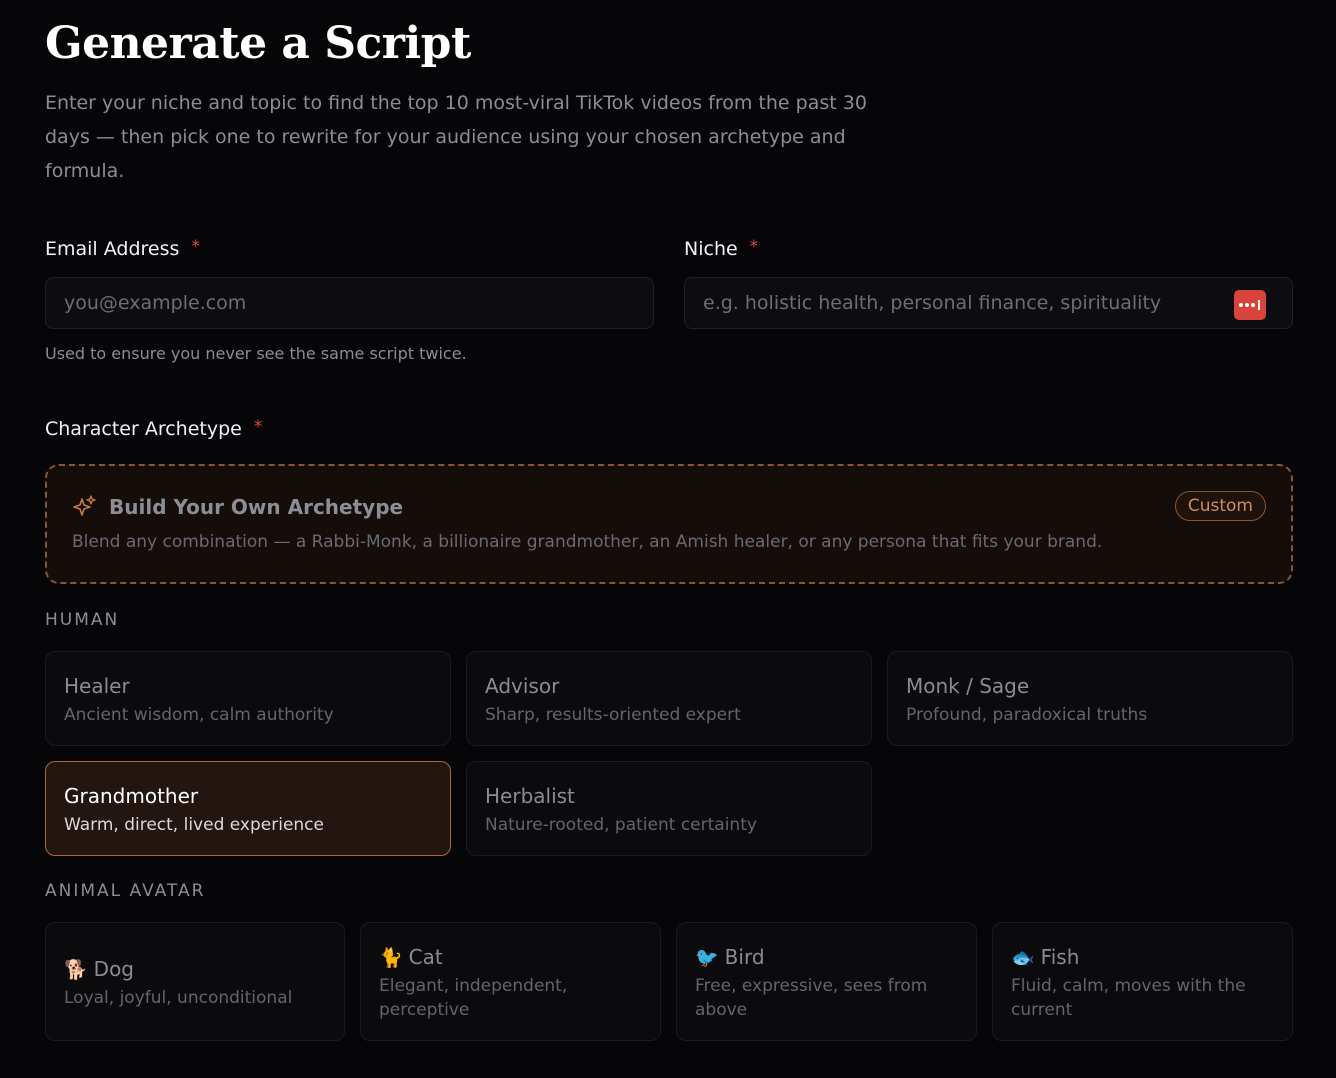  Describe the element at coordinates (143, 429) in the screenshot. I see `archetype-label-text: Character Archetype` at that location.